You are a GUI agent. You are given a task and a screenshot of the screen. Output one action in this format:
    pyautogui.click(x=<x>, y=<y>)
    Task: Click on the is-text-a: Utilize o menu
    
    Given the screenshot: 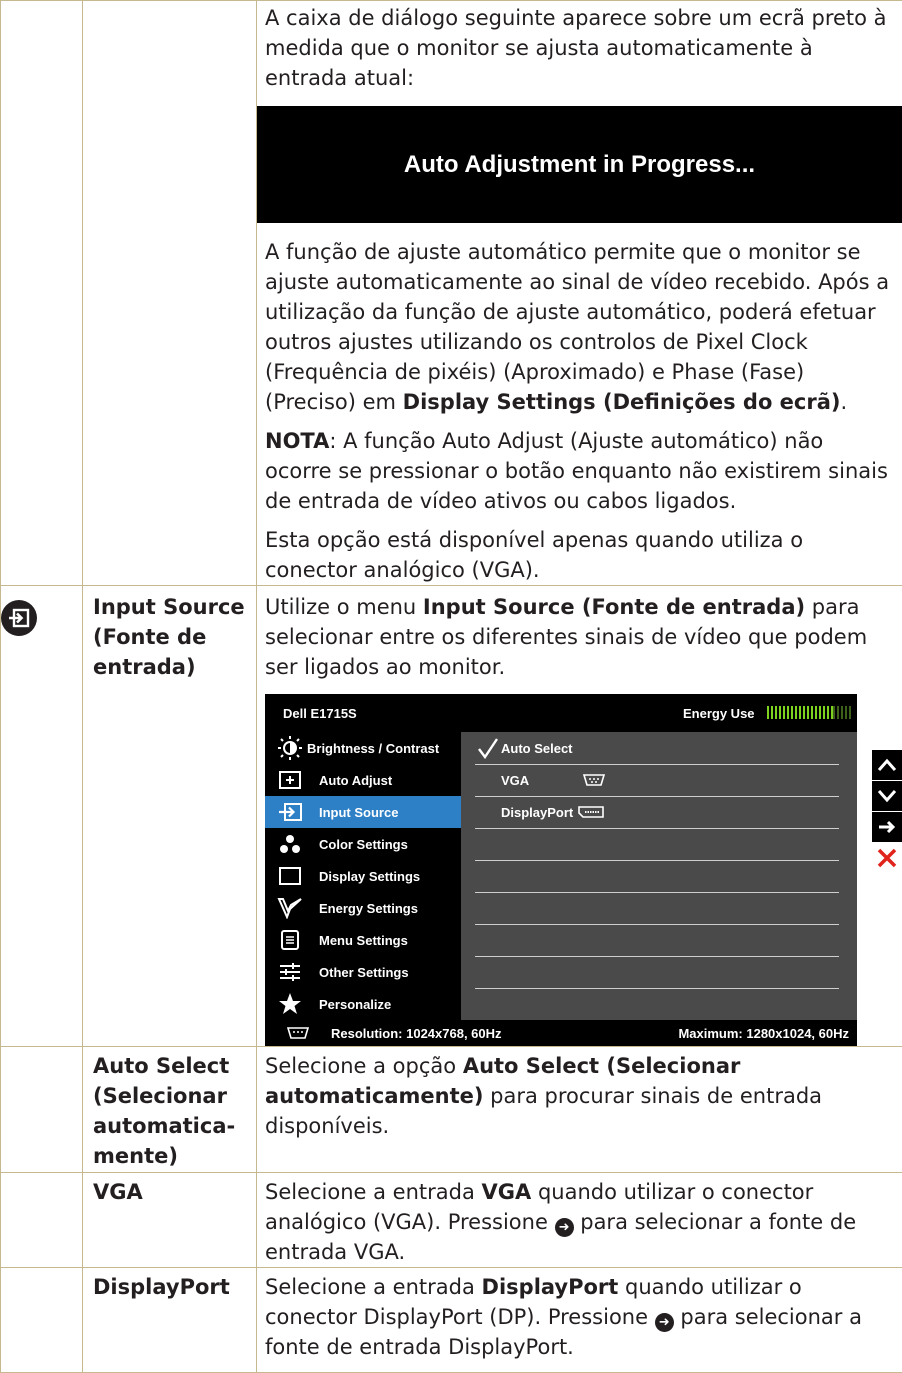 What is the action you would take?
    pyautogui.click(x=344, y=607)
    